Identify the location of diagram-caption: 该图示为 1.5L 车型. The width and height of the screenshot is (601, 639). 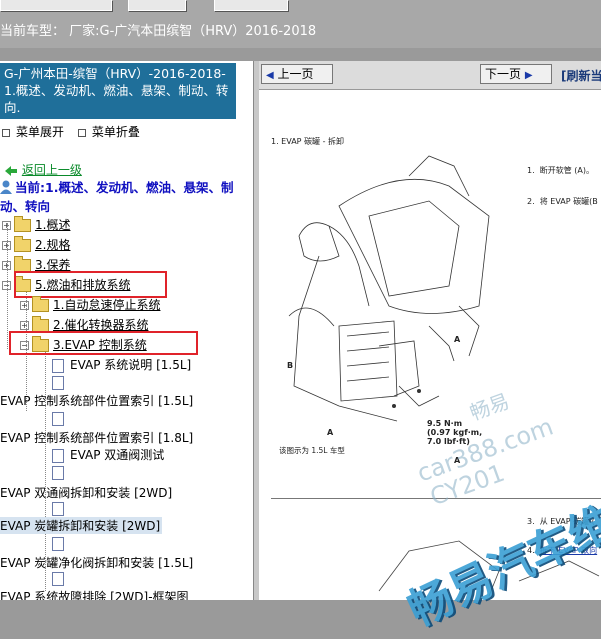
(312, 450).